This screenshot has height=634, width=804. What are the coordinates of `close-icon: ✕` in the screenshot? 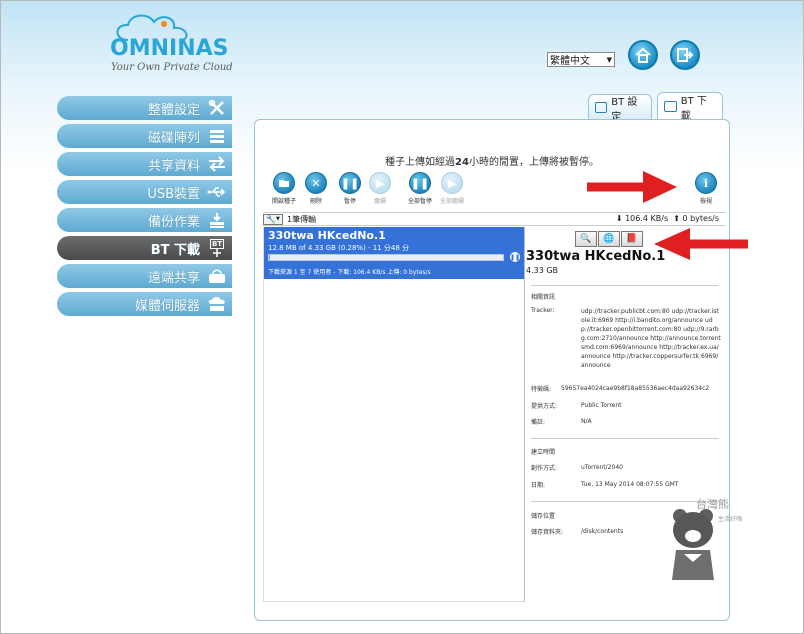 It's located at (316, 183).